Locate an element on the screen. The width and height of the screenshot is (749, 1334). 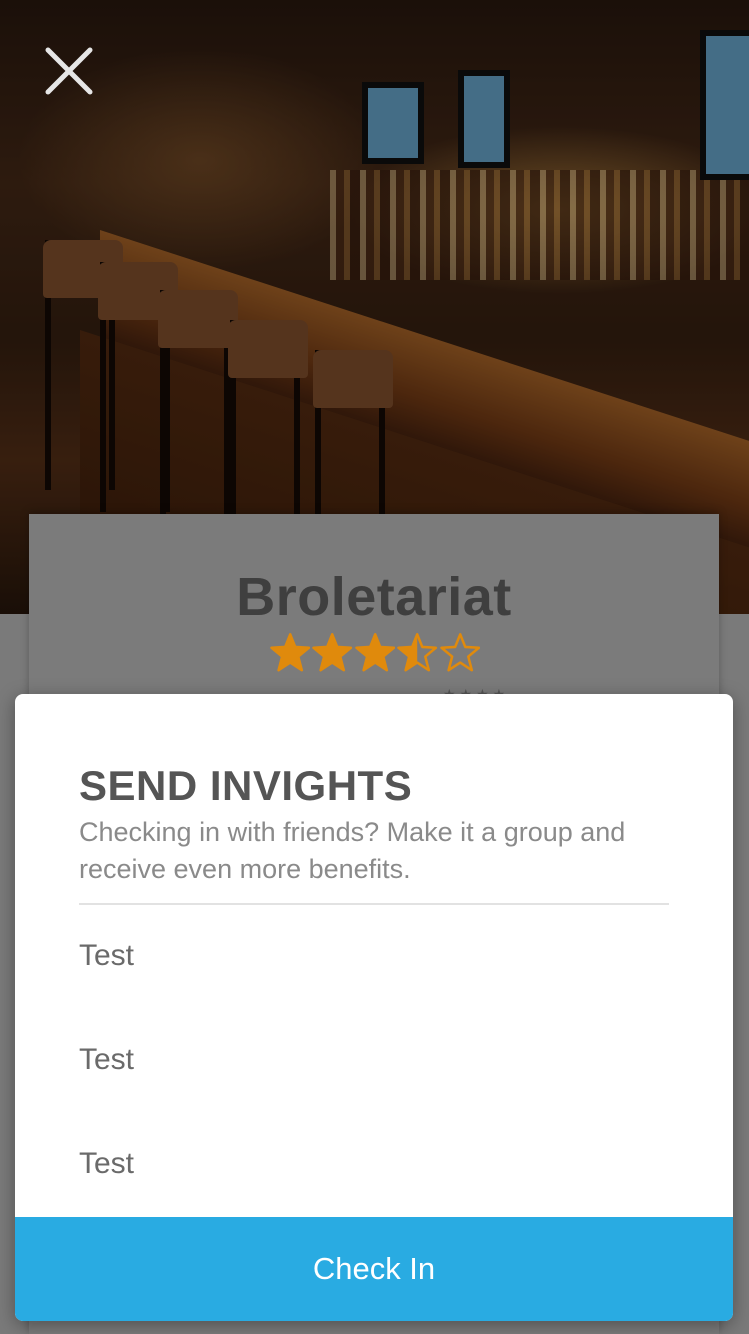
divider is located at coordinates (374, 904).